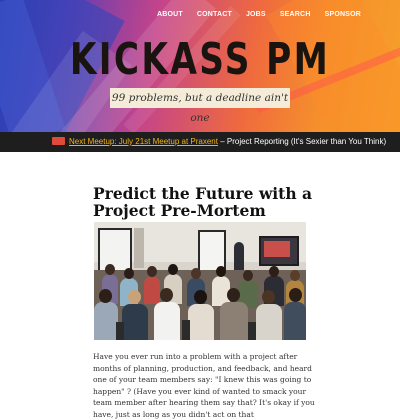  I want to click on article-photo, so click(200, 281).